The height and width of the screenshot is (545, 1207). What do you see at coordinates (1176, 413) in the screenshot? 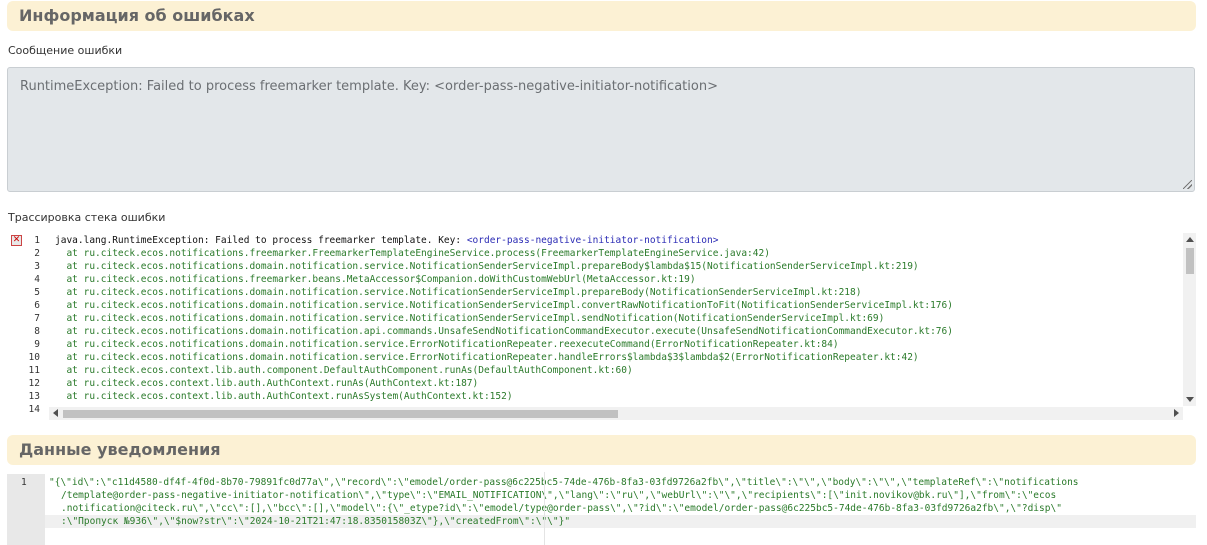
I see `scroll-right-icon` at bounding box center [1176, 413].